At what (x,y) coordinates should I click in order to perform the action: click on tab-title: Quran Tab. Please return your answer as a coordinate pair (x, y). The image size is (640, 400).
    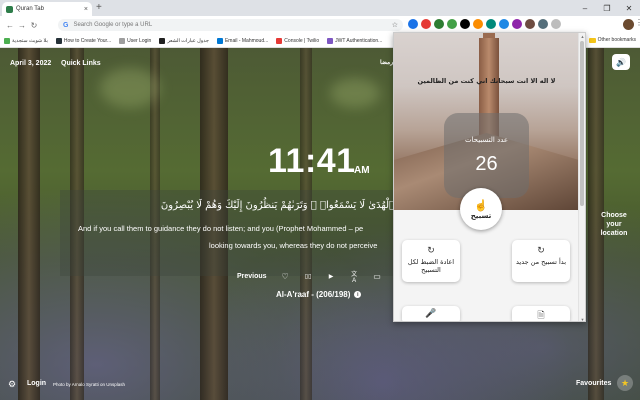
    Looking at the image, I should click on (30, 9).